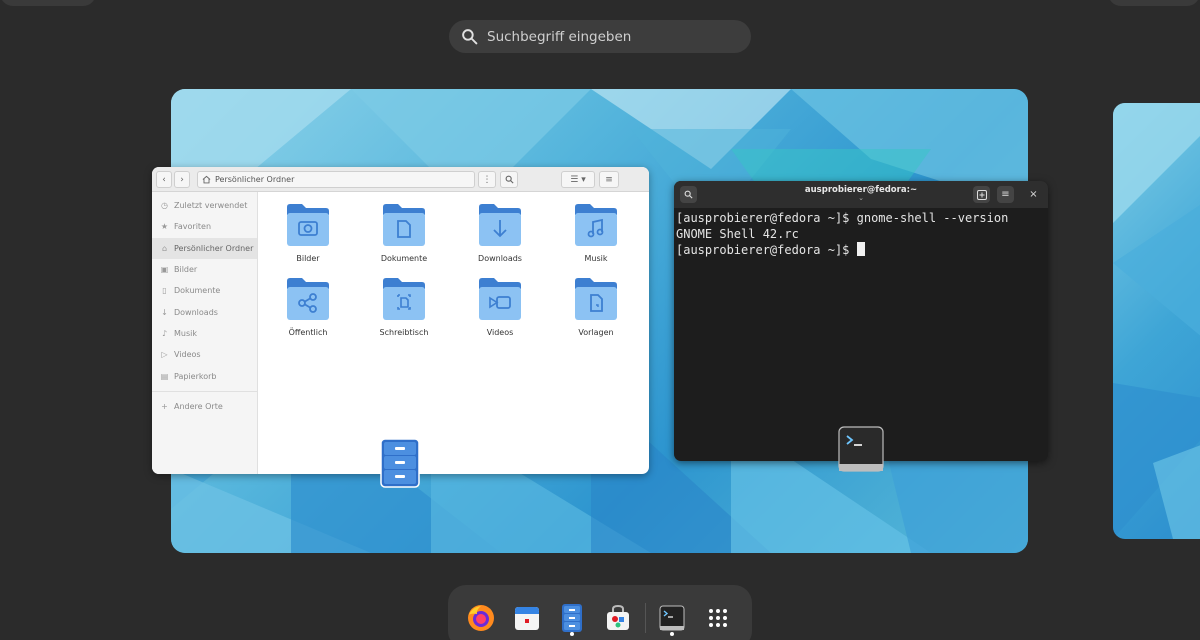  I want to click on sidebar-item-label: Bilder, so click(186, 270).